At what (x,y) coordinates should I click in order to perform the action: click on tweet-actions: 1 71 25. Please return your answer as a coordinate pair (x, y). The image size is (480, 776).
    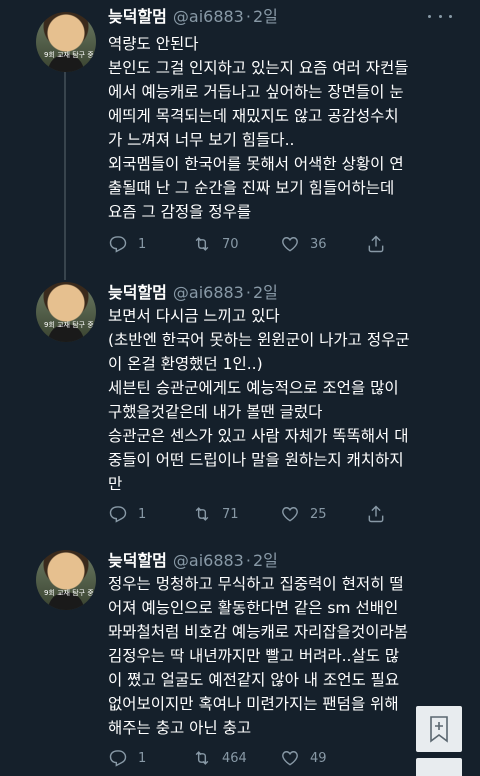
    Looking at the image, I should click on (258, 514).